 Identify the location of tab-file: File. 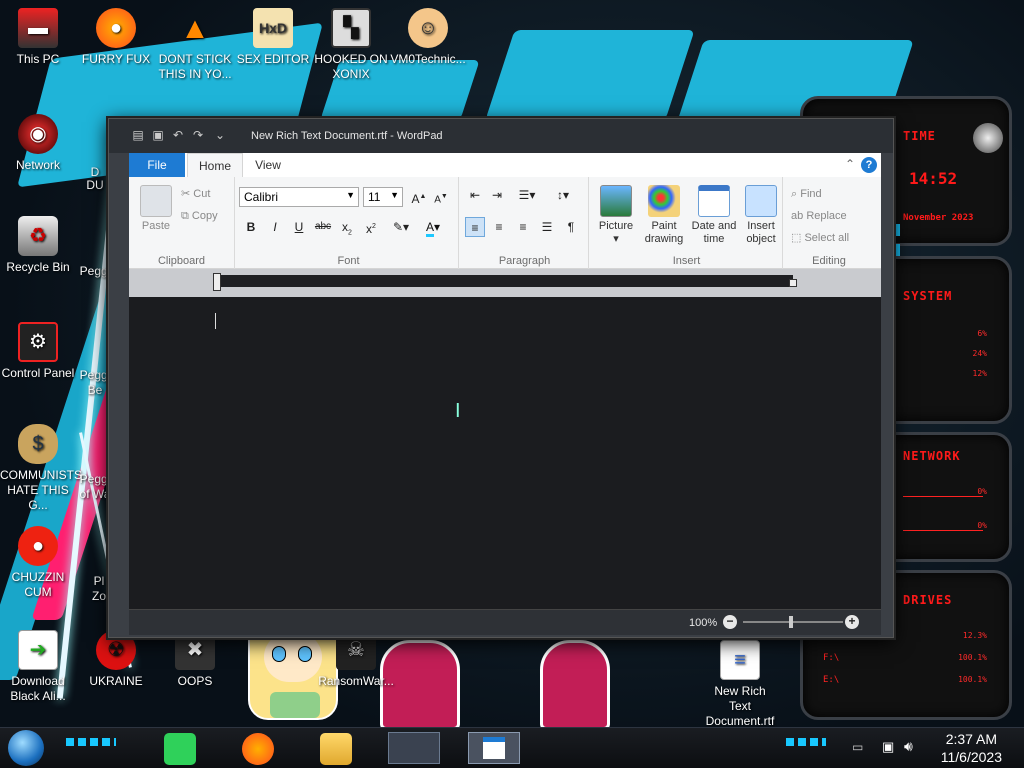
(157, 165).